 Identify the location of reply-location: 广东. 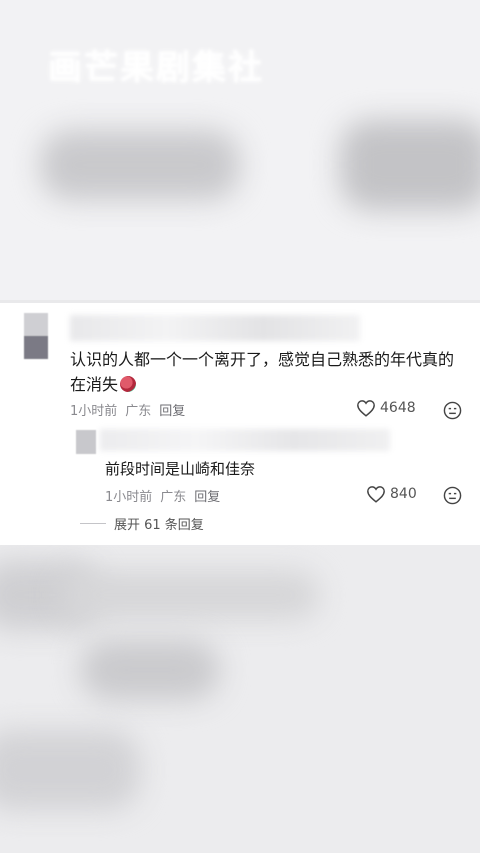
(173, 497).